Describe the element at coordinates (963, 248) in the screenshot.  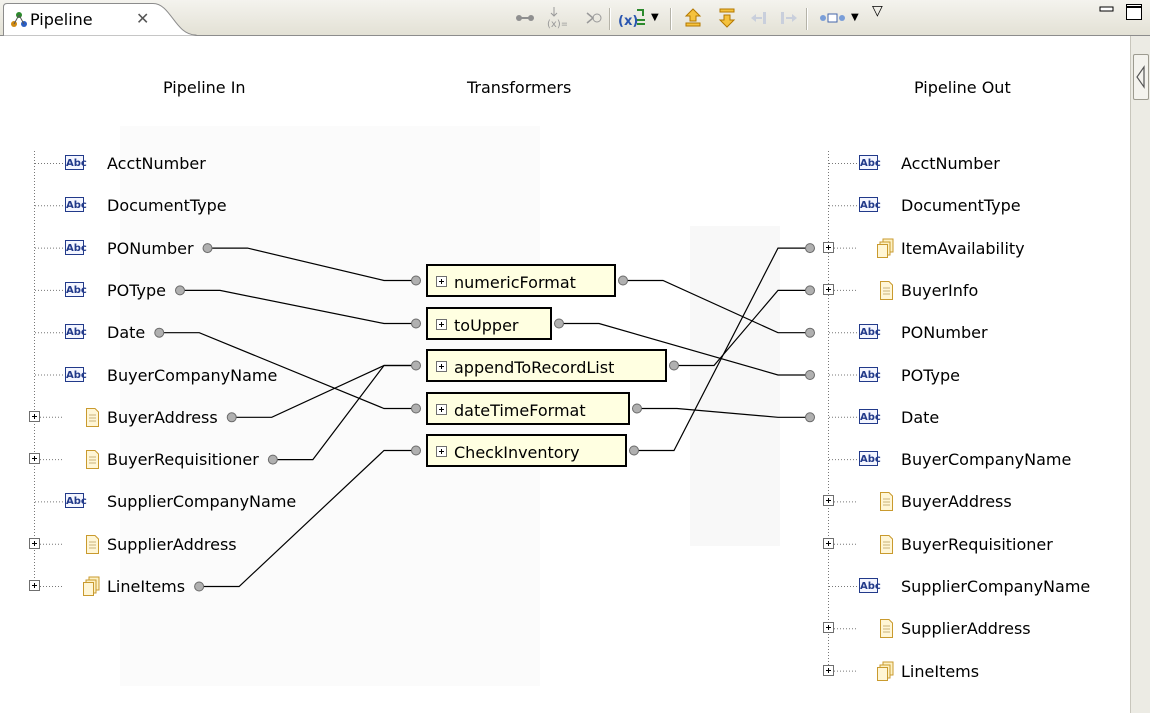
I see `node-label: ItemAvailability` at that location.